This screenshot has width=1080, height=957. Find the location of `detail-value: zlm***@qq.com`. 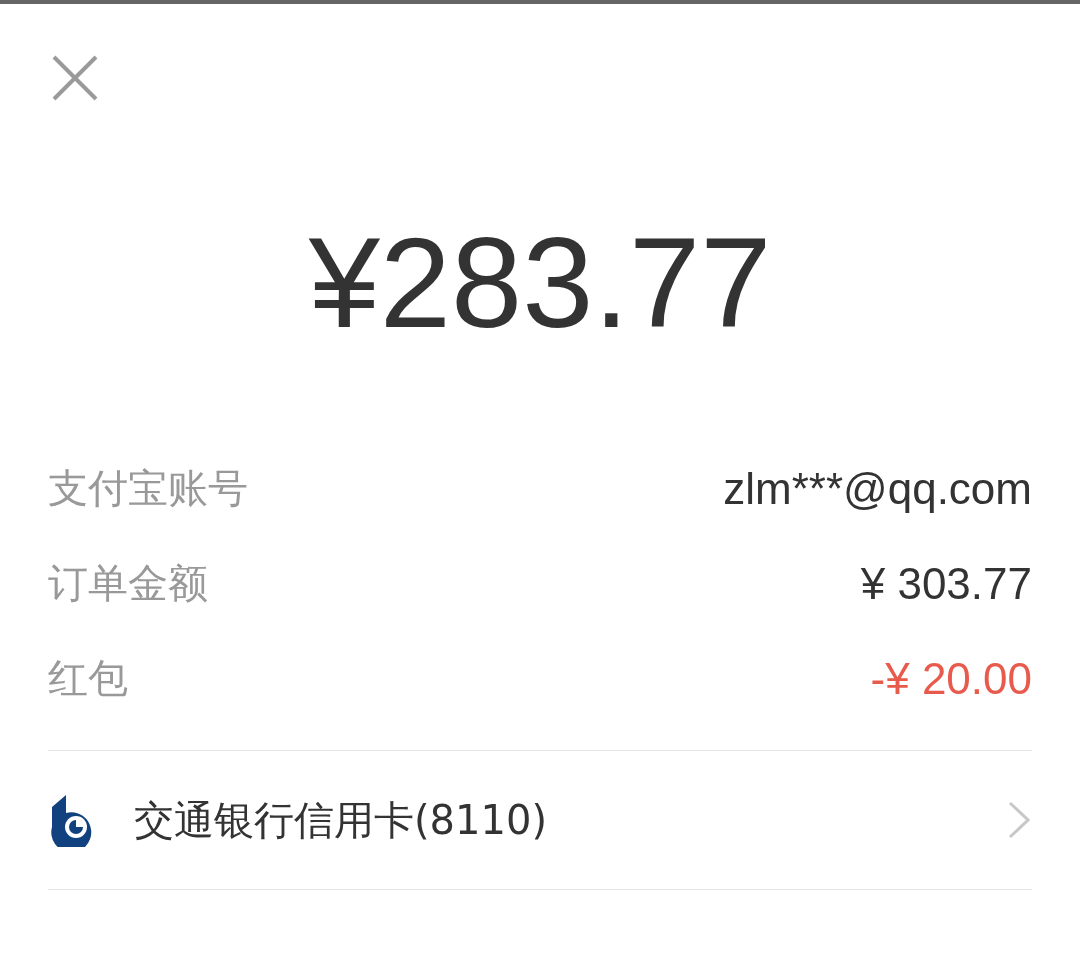

detail-value: zlm***@qq.com is located at coordinates (877, 488).